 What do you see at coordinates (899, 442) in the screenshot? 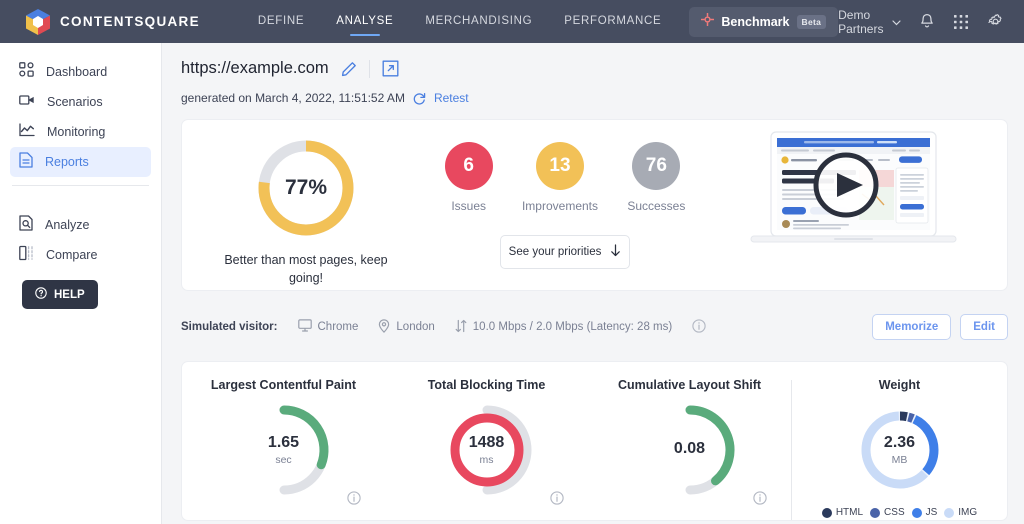
I see `weight-value: 2.36` at bounding box center [899, 442].